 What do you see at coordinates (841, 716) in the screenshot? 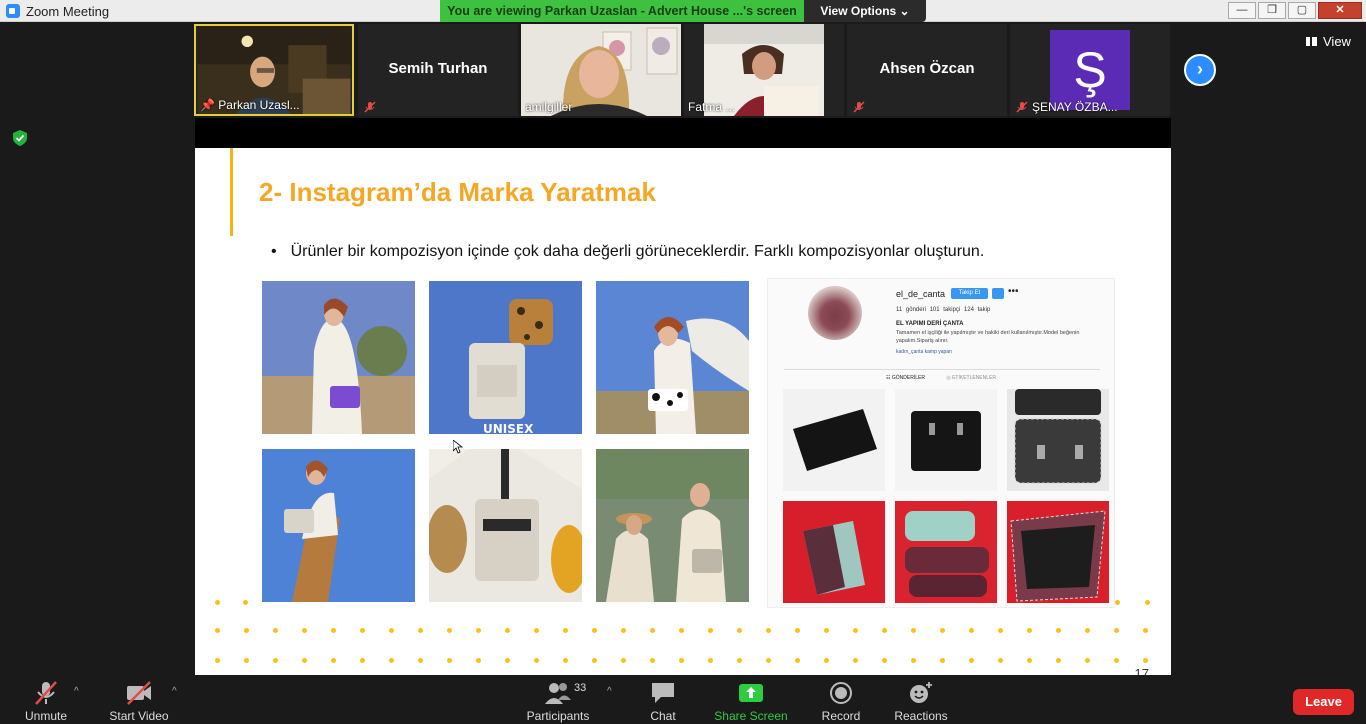
I see `record-label: Record` at bounding box center [841, 716].